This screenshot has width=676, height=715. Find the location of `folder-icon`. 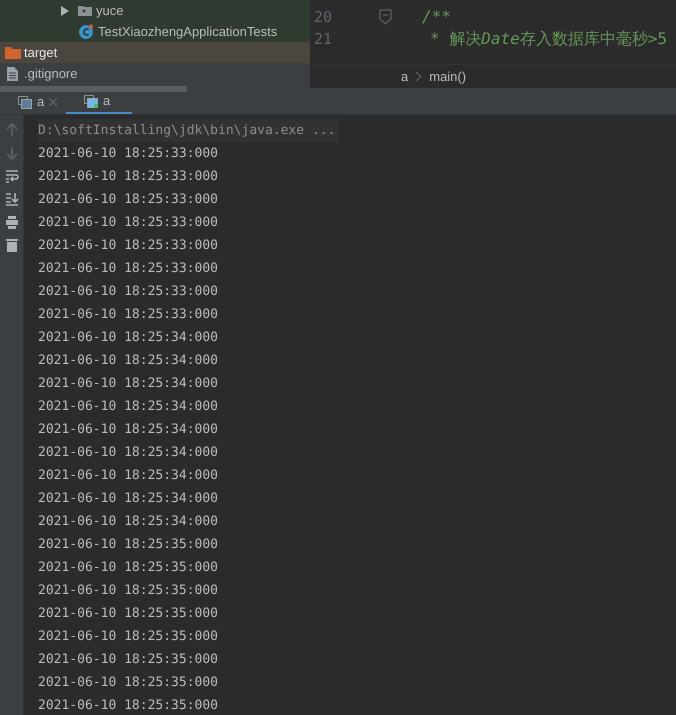

folder-icon is located at coordinates (13, 52).